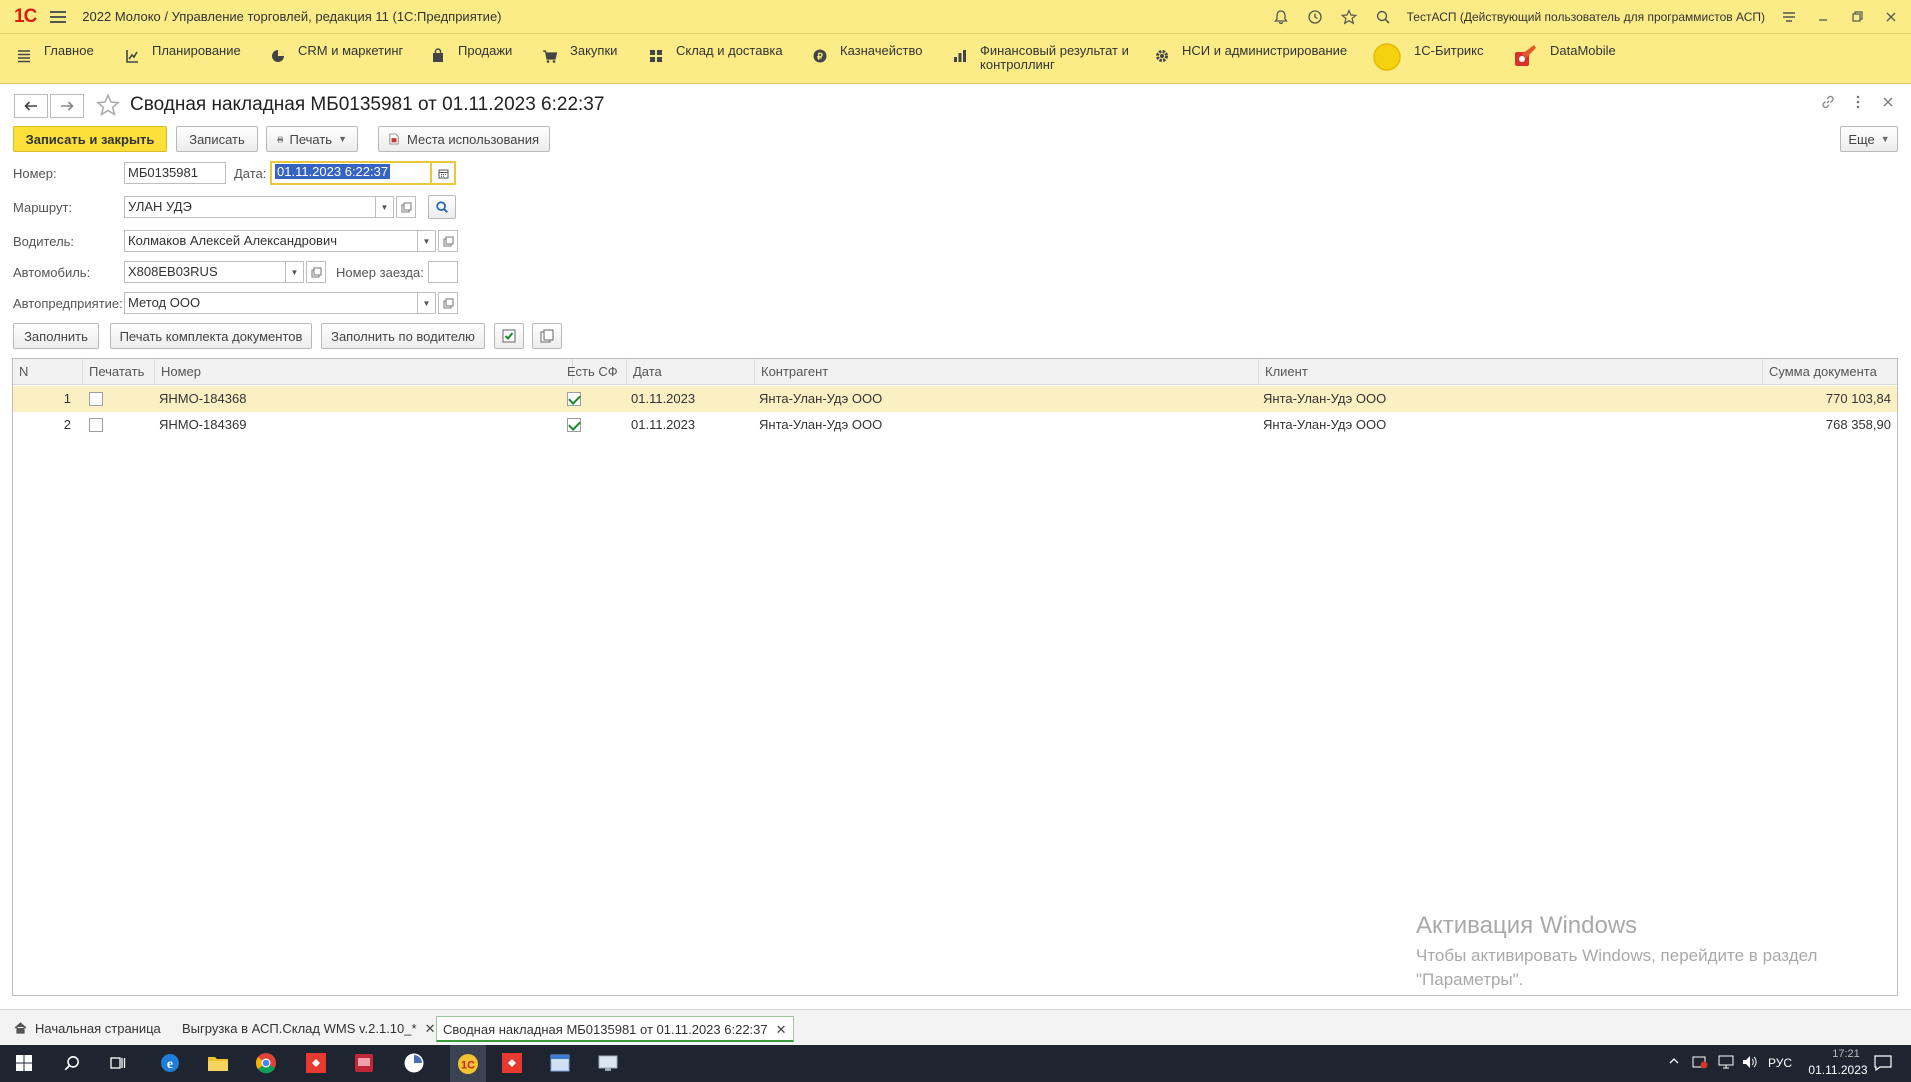 The width and height of the screenshot is (1911, 1082). I want to click on column-date: Дата, so click(691, 372).